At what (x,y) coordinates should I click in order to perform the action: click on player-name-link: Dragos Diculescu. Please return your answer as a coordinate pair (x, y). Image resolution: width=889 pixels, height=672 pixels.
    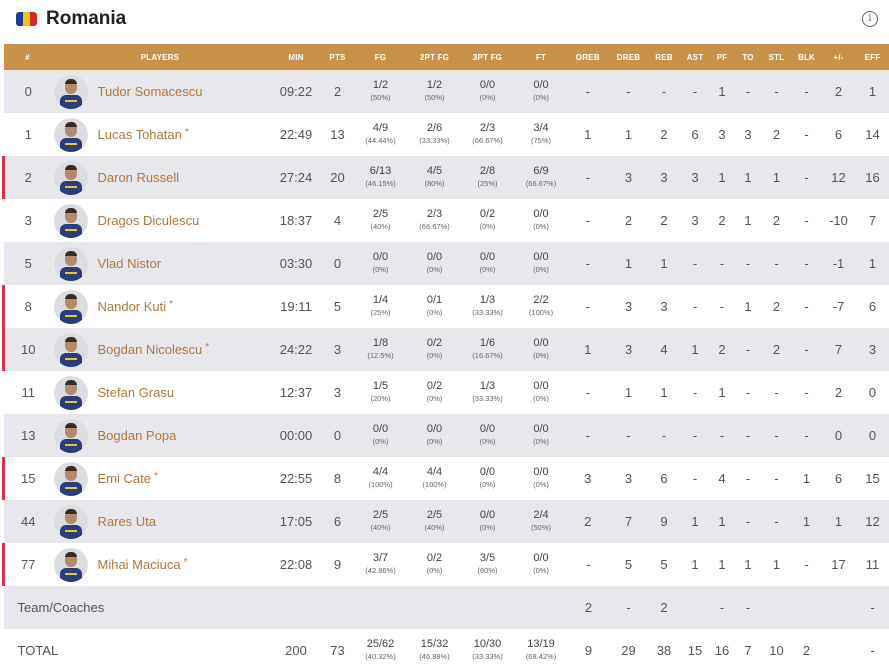
    Looking at the image, I should click on (150, 220).